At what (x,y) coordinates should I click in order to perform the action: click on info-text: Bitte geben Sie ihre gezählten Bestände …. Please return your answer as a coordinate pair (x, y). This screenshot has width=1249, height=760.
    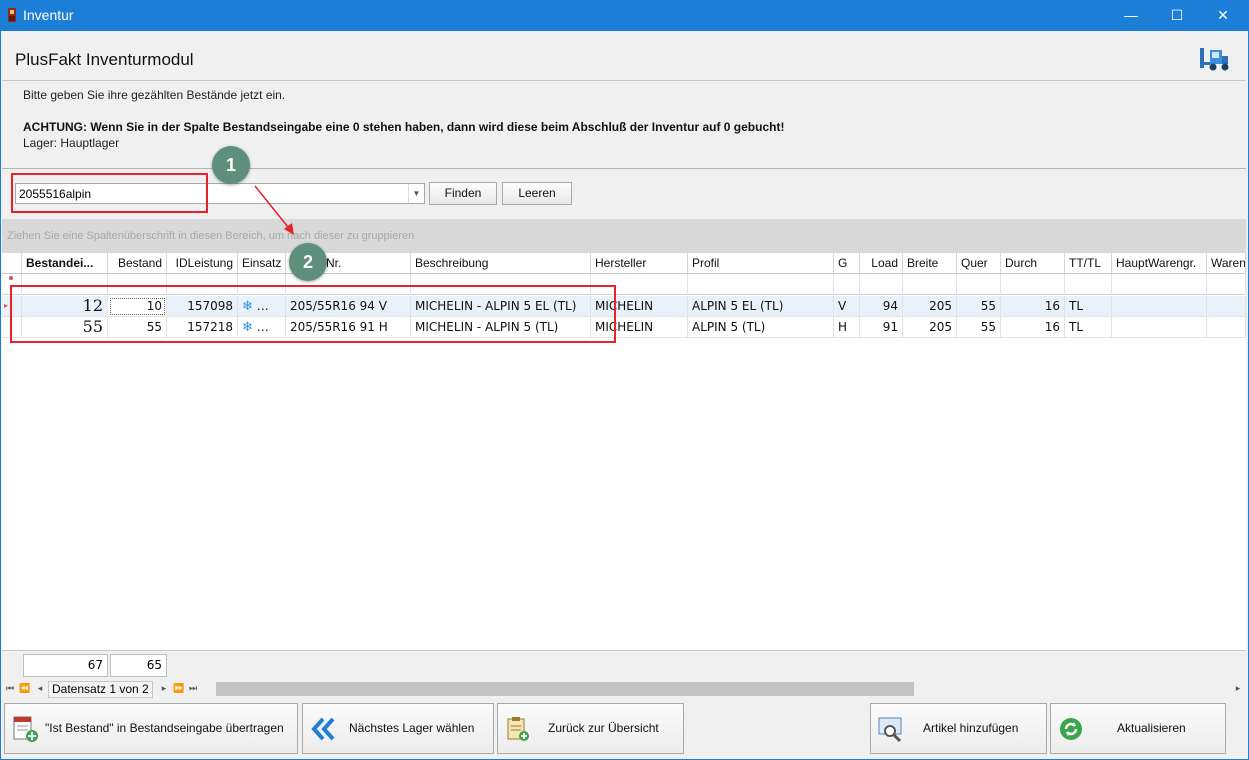
    Looking at the image, I should click on (154, 95).